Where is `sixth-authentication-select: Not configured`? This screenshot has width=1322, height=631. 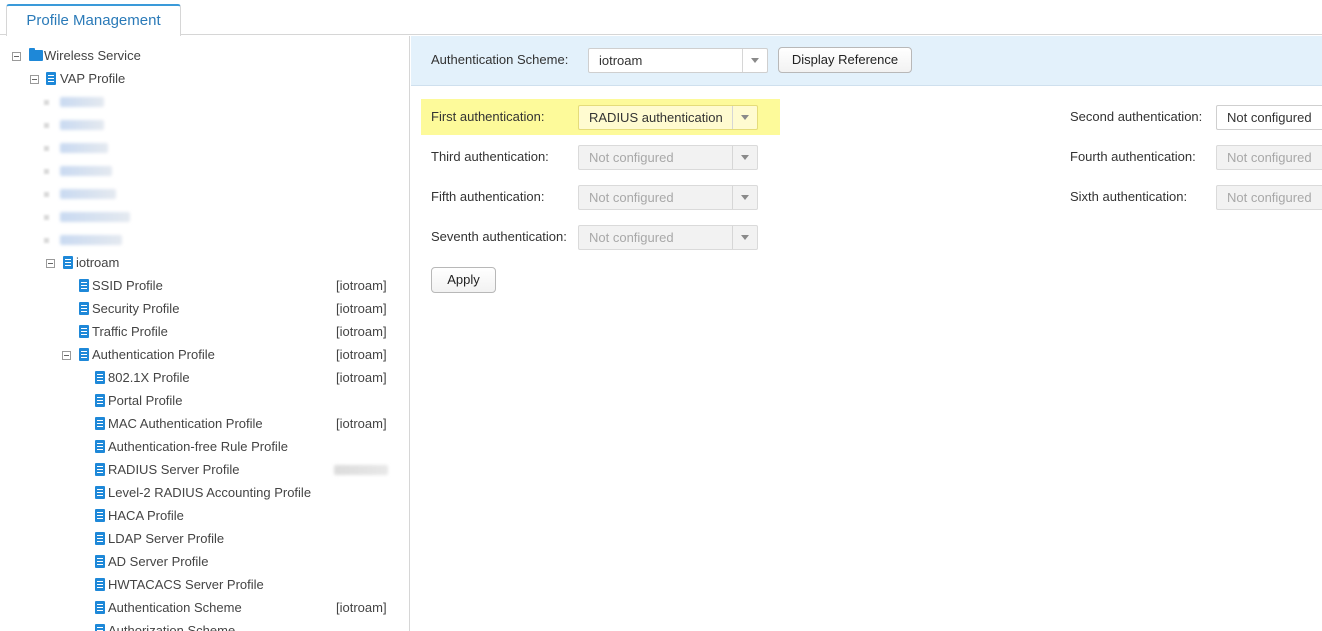
sixth-authentication-select: Not configured is located at coordinates (1269, 197).